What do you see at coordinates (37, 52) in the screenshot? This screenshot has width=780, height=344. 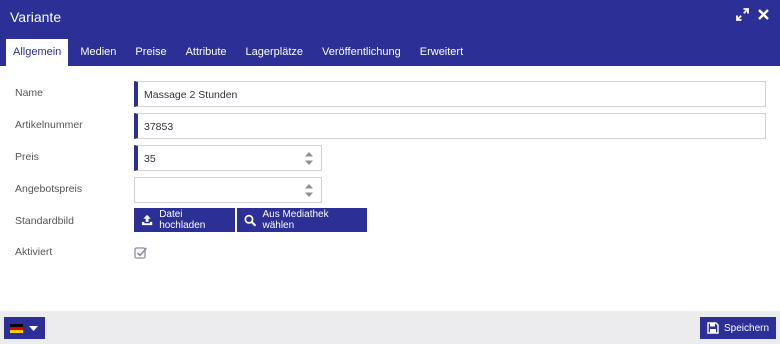 I see `tab-allgemein: Allgemein` at bounding box center [37, 52].